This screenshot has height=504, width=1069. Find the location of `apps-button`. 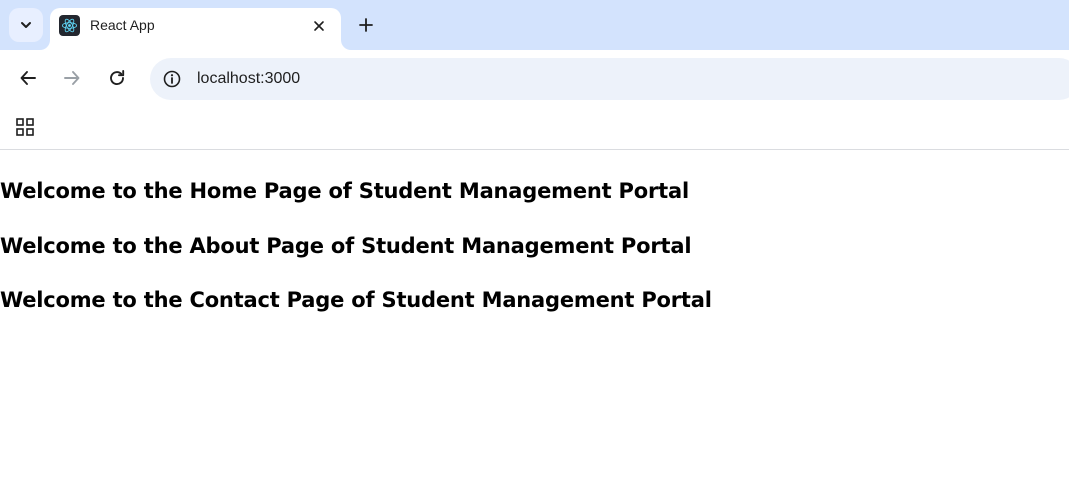

apps-button is located at coordinates (25, 127).